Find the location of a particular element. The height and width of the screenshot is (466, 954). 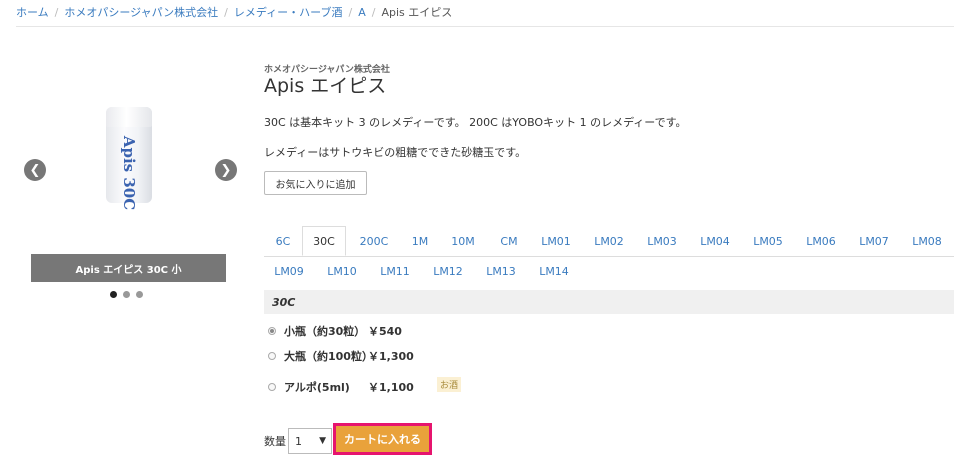

breadcrumb-letter: A is located at coordinates (362, 12).